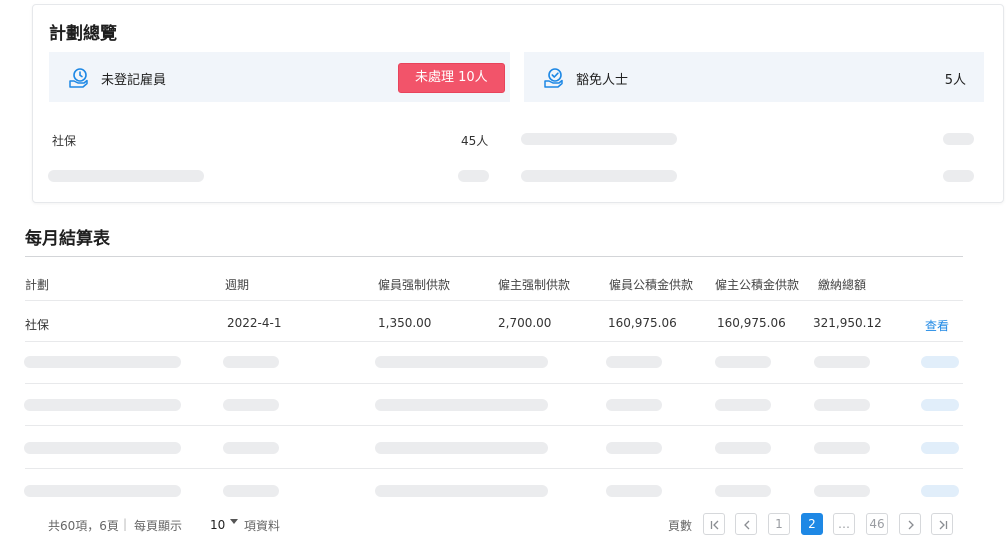 The height and width of the screenshot is (547, 1006). Describe the element at coordinates (279, 77) in the screenshot. I see `unregistered-employees-panel: 未登記雇員 未處理 10人` at that location.